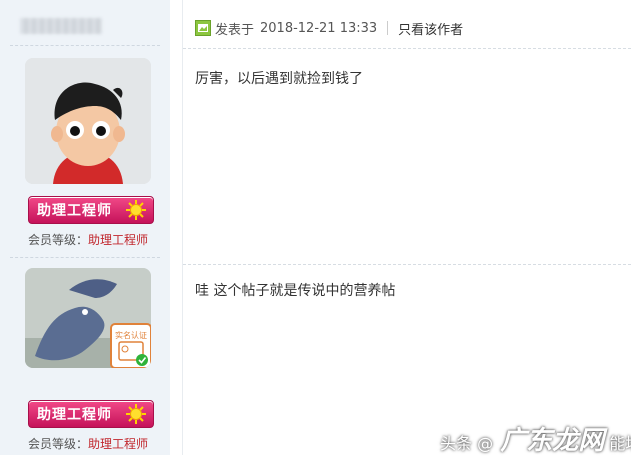 The height and width of the screenshot is (457, 631). What do you see at coordinates (456, 443) in the screenshot?
I see `watermark-left: 头条` at bounding box center [456, 443].